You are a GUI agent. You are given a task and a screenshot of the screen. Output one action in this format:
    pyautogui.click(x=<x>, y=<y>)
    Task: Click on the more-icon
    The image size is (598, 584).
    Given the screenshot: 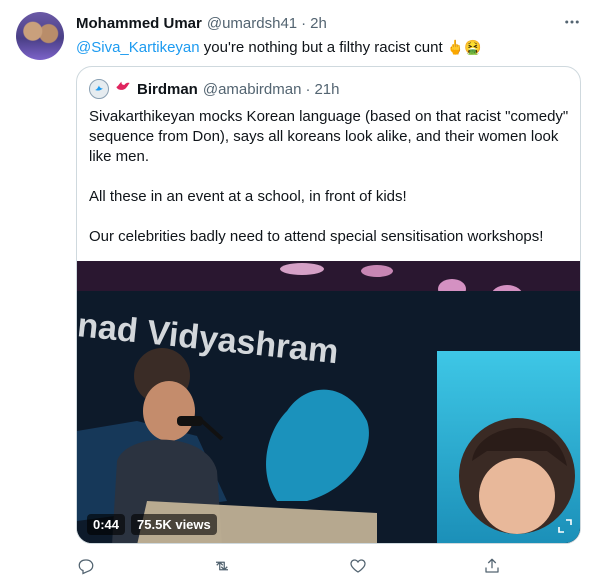 What is the action you would take?
    pyautogui.click(x=572, y=22)
    